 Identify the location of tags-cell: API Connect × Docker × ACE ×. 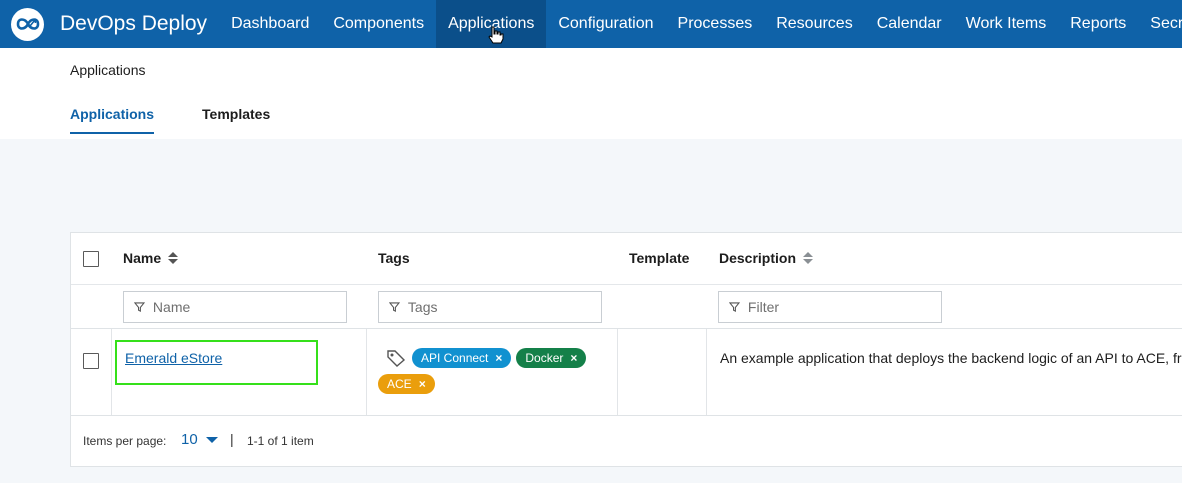
(491, 372).